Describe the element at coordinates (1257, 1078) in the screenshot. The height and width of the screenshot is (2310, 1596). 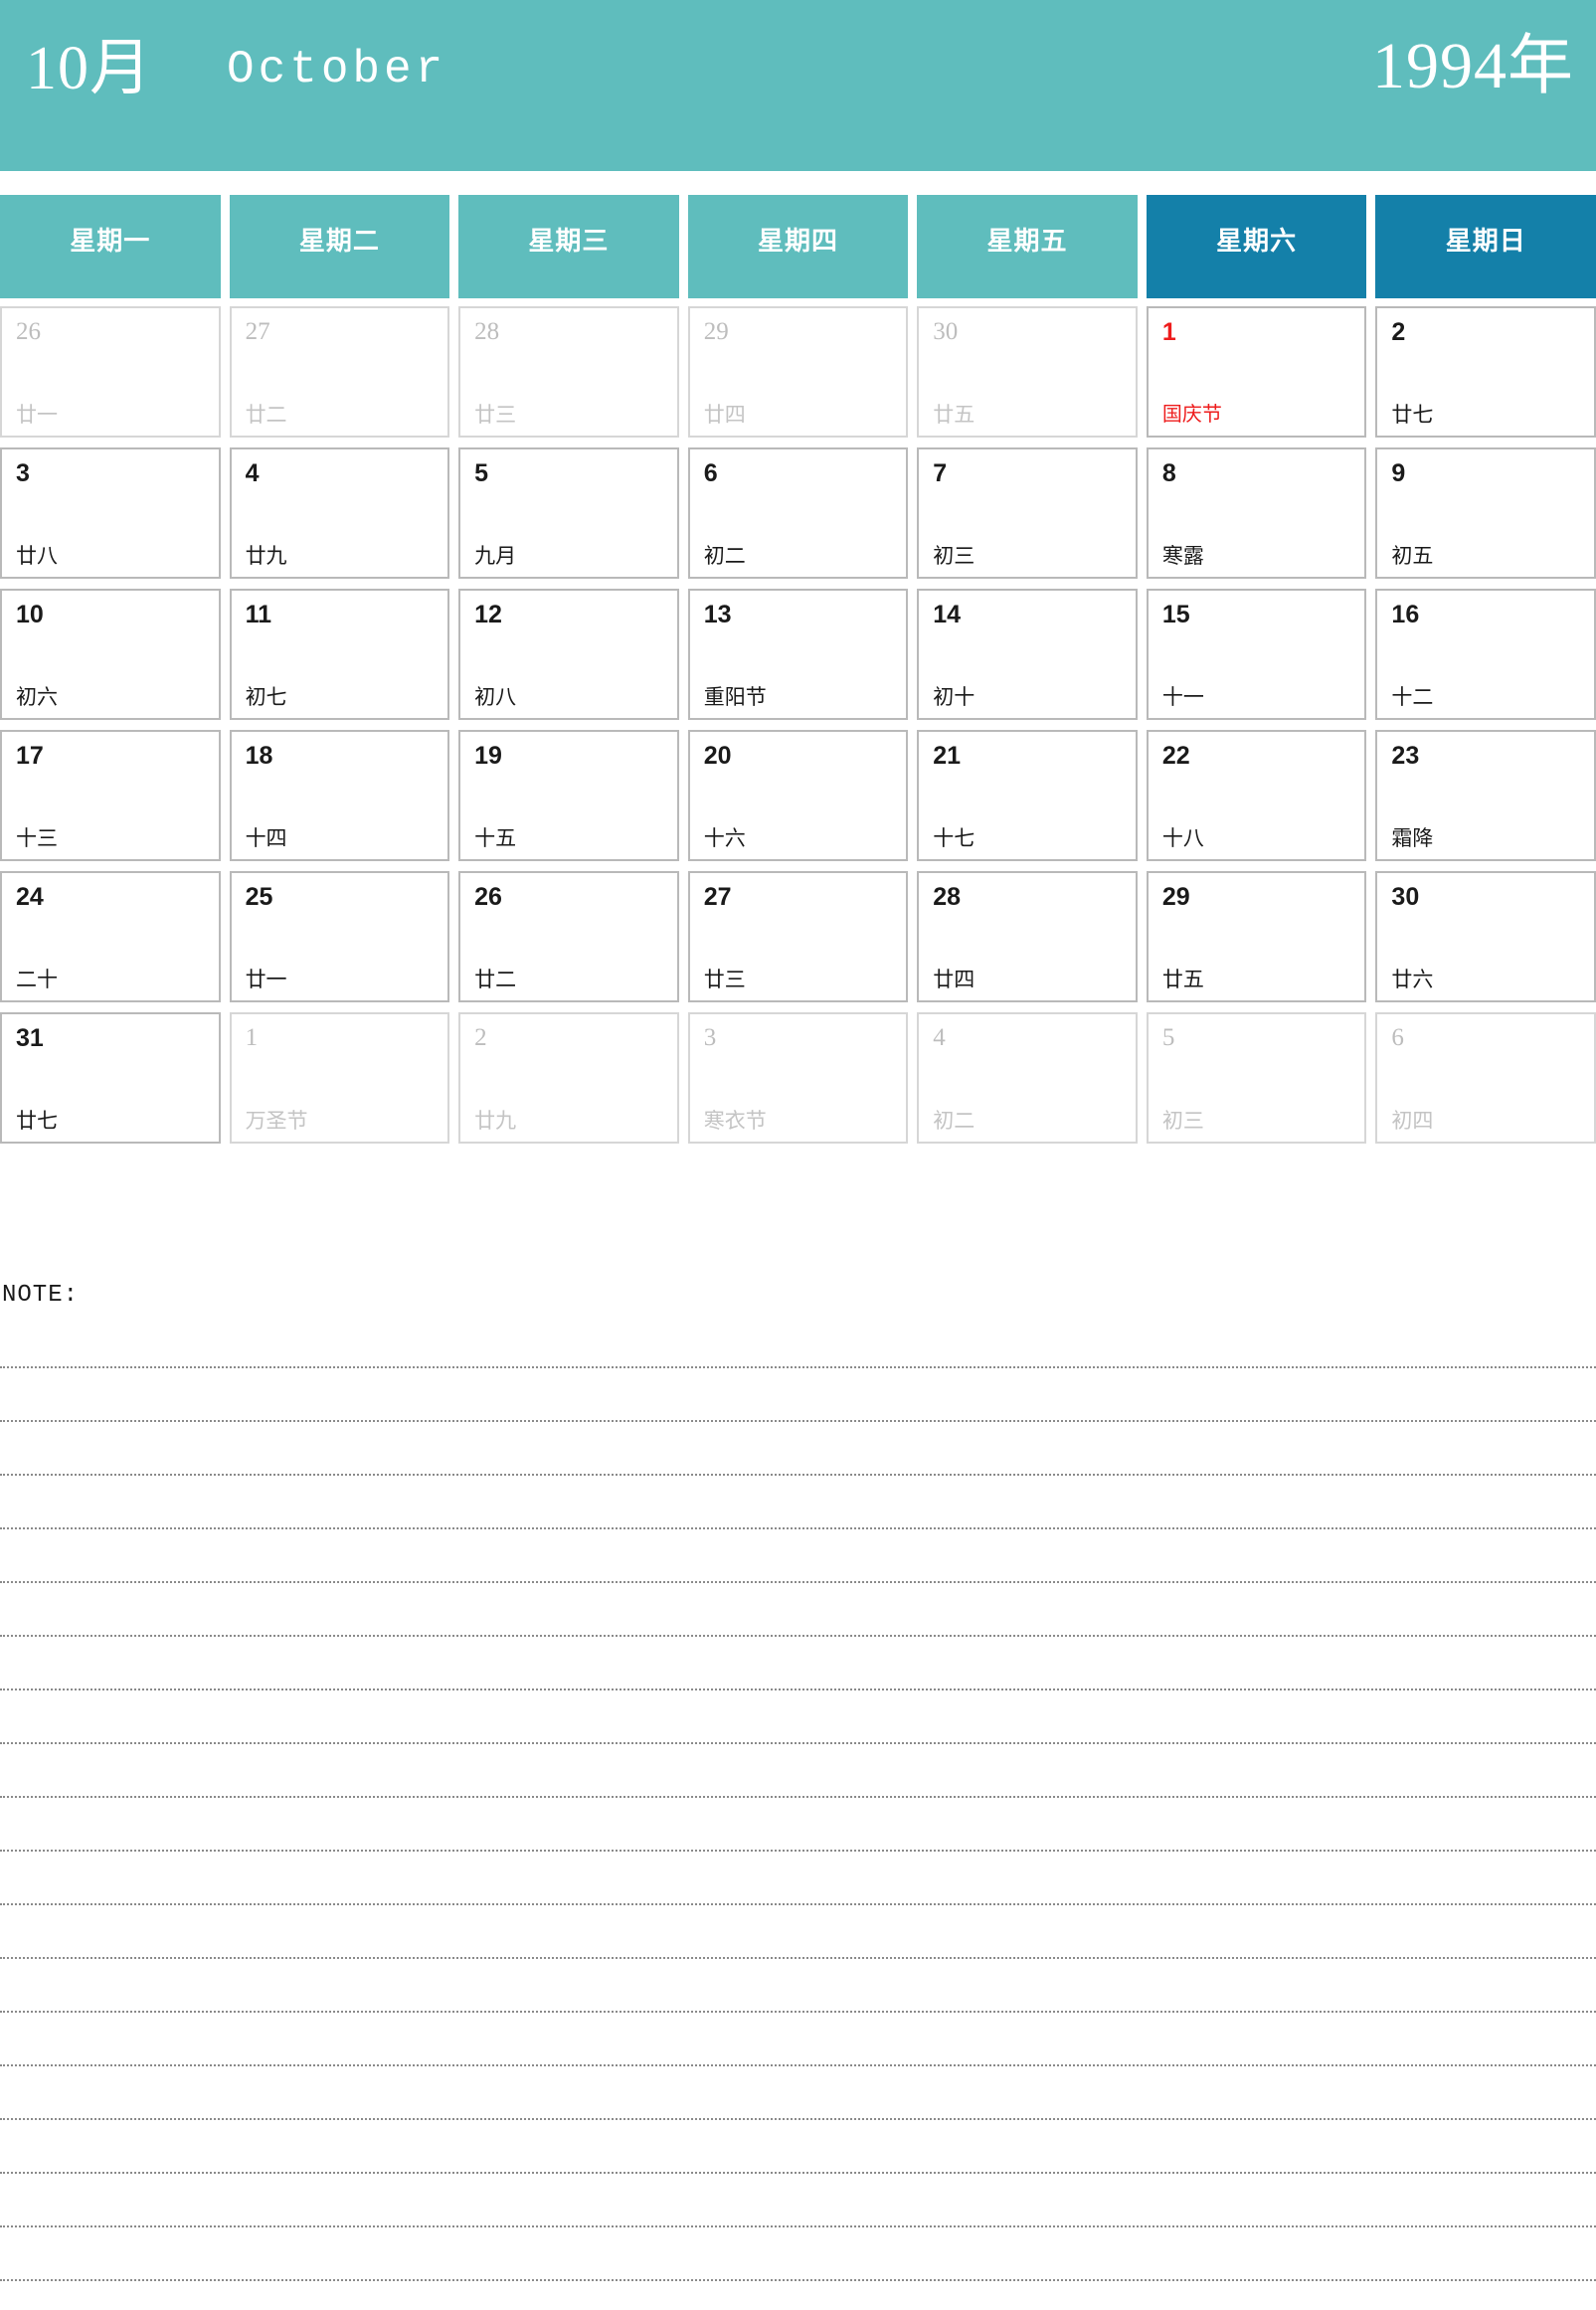
I see `day-cell: 5 初三` at that location.